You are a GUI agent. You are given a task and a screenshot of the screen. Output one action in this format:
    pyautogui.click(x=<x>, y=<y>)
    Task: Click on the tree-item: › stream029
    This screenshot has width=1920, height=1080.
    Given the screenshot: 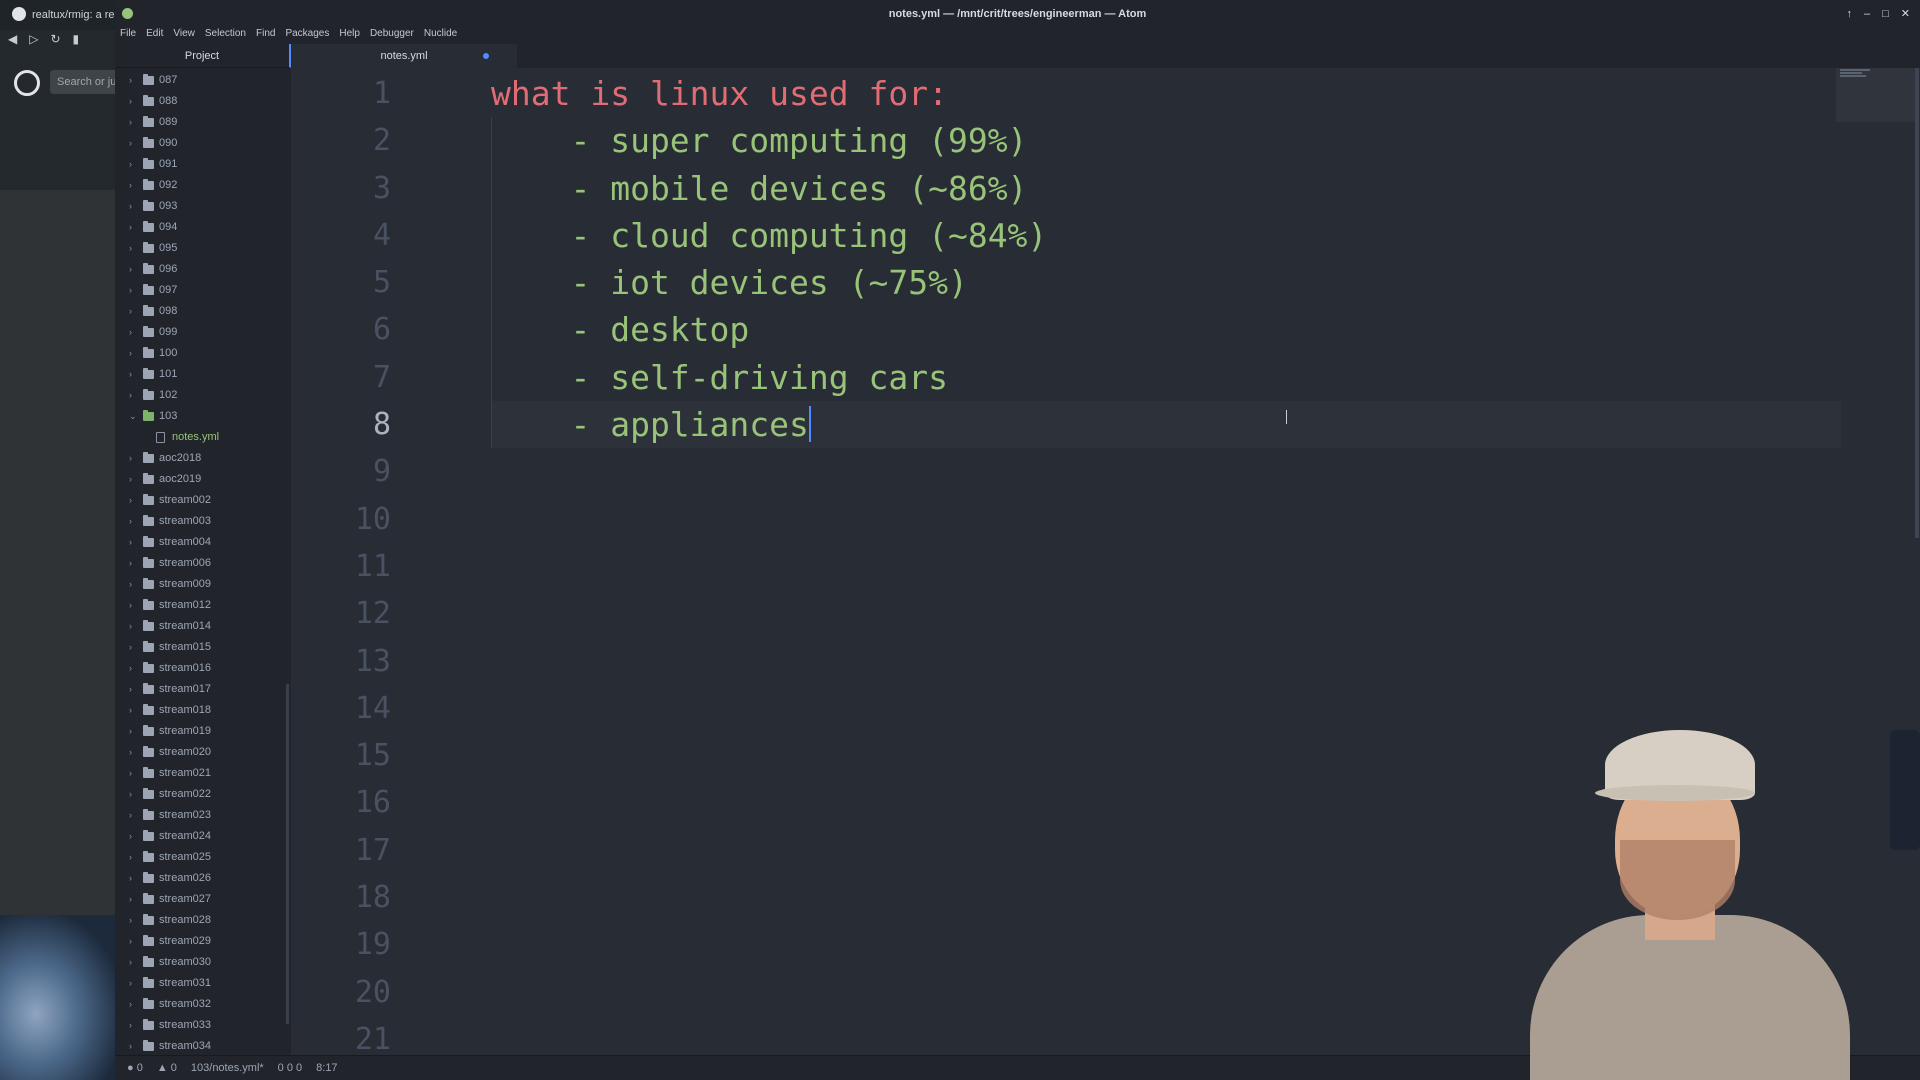 What is the action you would take?
    pyautogui.click(x=203, y=941)
    